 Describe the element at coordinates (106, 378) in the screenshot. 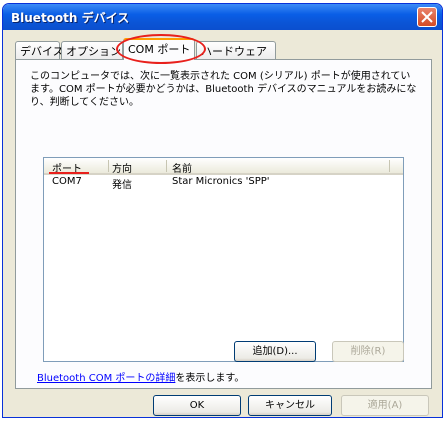

I see `com-port-details-link: Bluetooth COM ポートの詳細` at that location.